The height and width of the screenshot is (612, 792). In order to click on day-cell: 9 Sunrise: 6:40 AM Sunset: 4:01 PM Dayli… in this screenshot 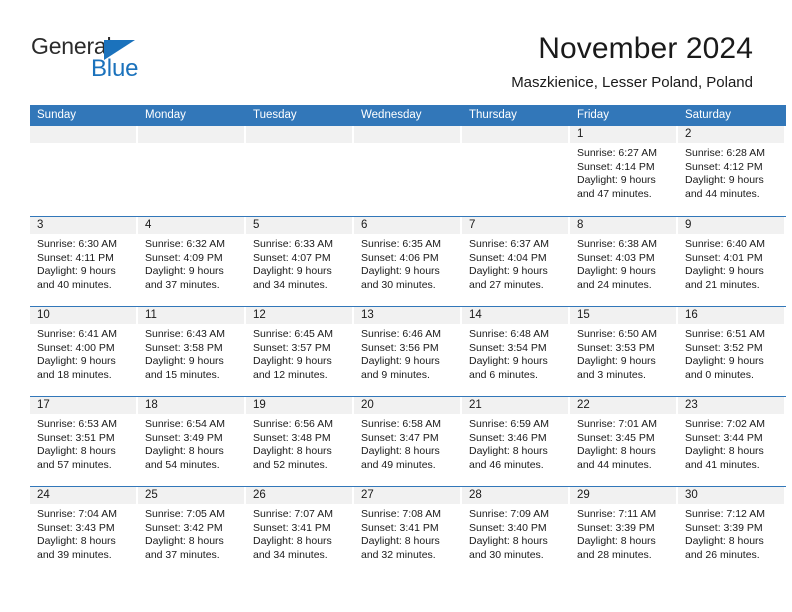, I will do `click(732, 261)`.